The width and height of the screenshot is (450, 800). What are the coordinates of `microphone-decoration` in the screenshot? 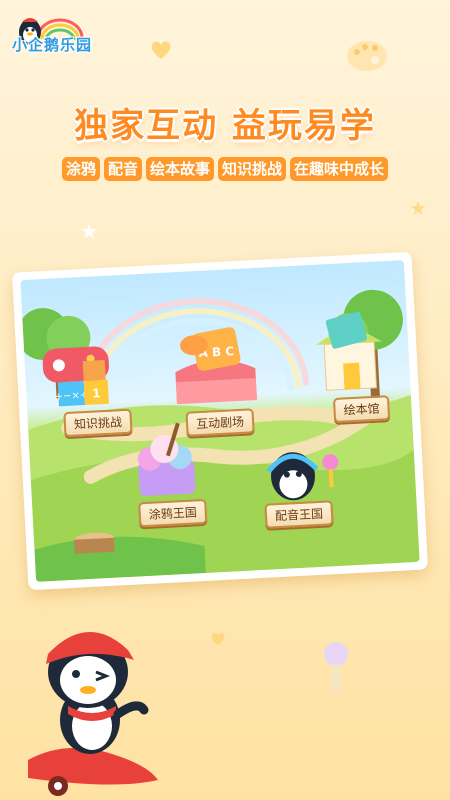 It's located at (336, 667).